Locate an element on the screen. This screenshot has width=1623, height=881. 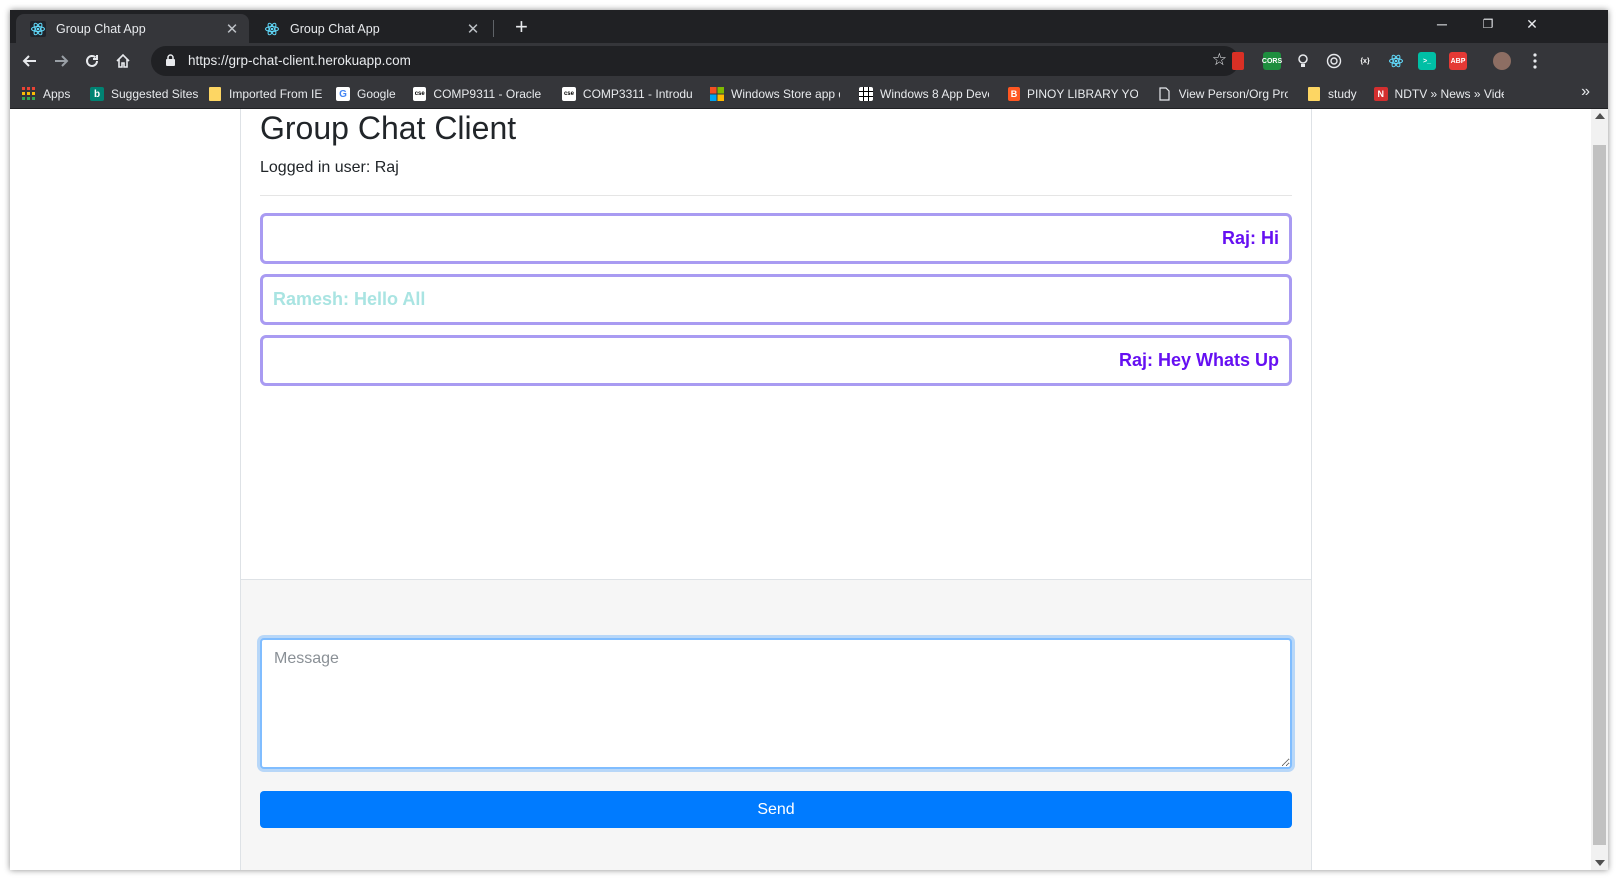
page-title: Group Chat Client is located at coordinates (388, 128).